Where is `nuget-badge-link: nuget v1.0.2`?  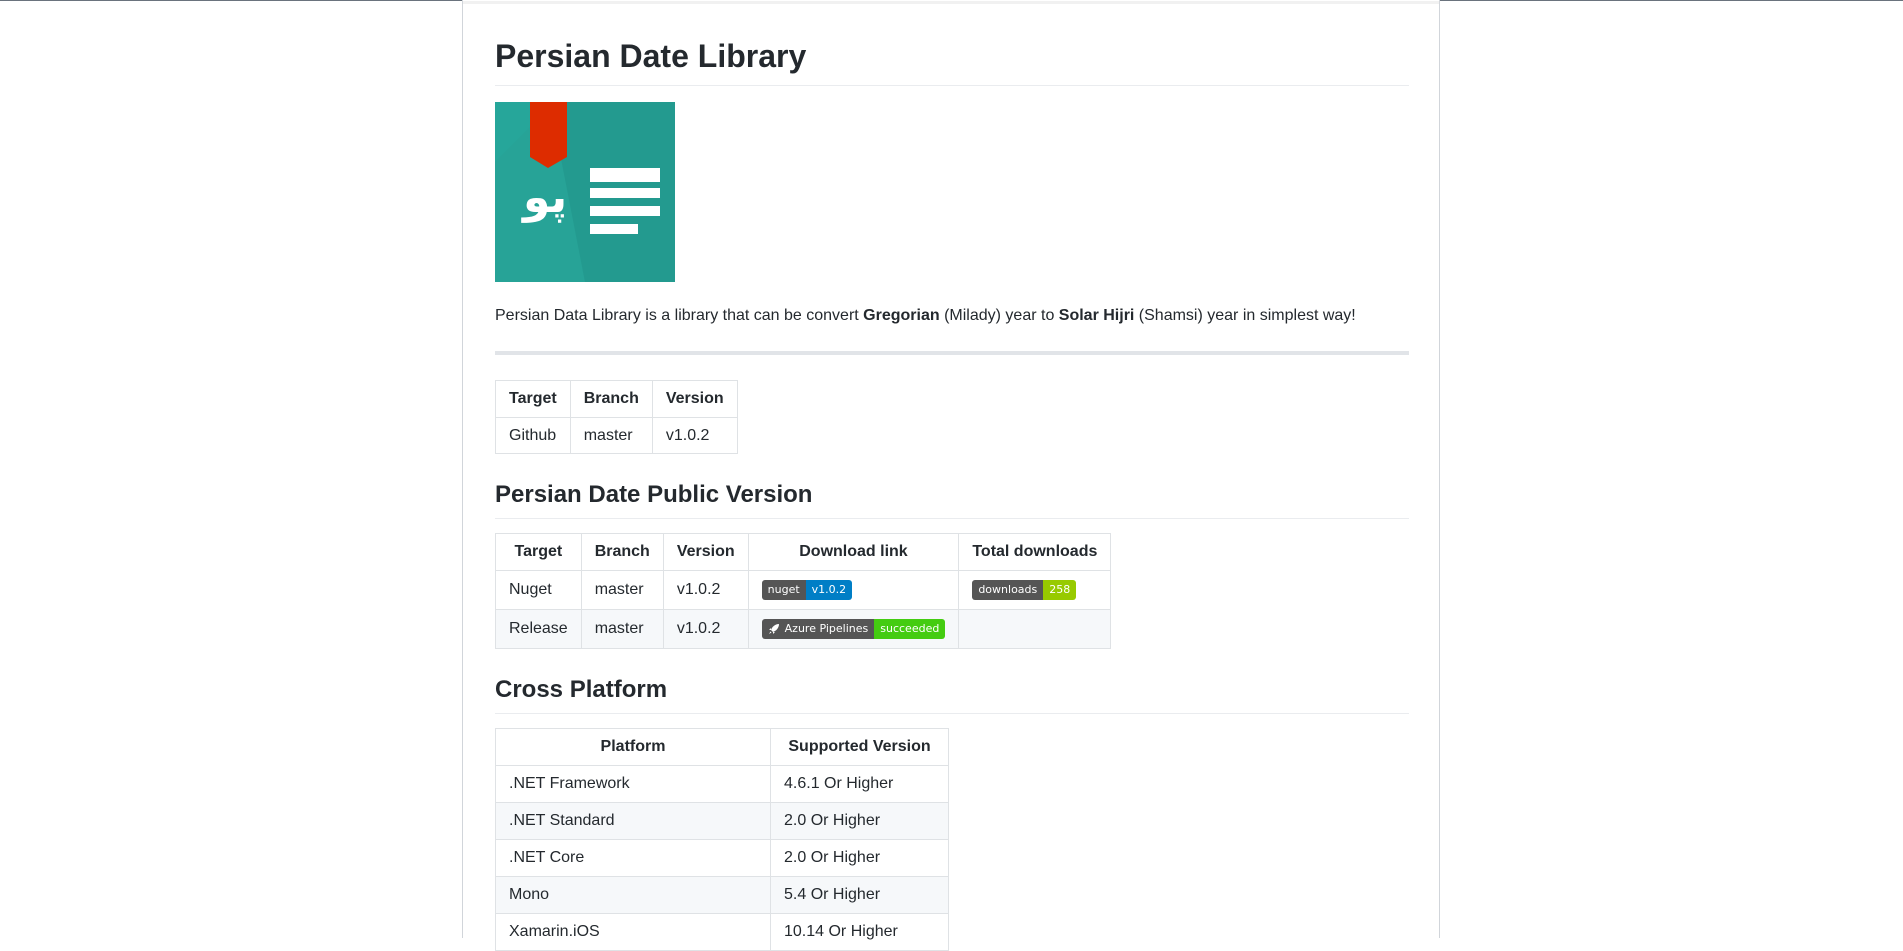 nuget-badge-link: nuget v1.0.2 is located at coordinates (807, 590).